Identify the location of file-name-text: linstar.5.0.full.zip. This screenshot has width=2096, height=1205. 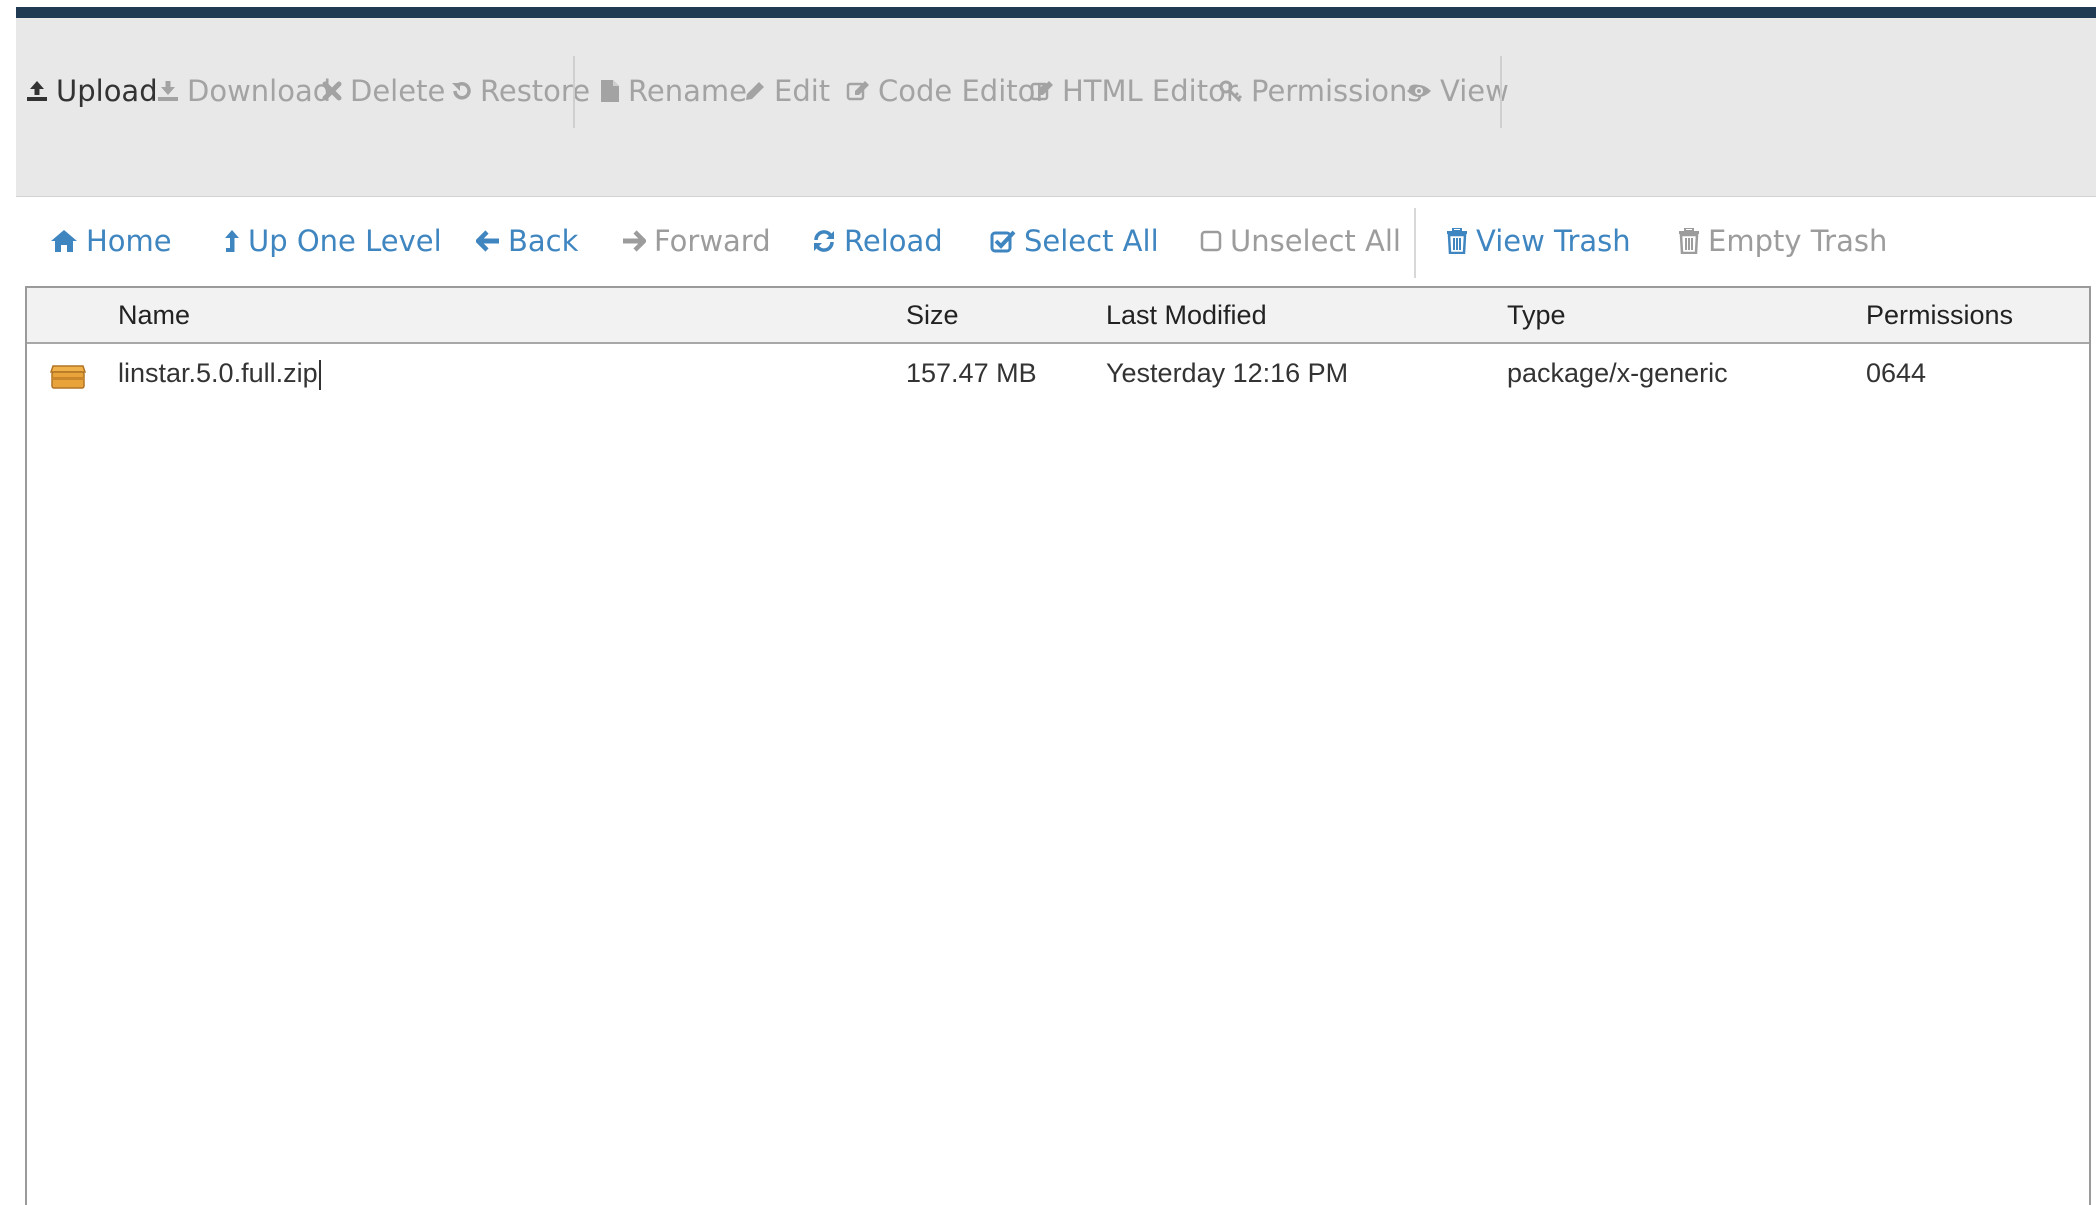
(218, 373).